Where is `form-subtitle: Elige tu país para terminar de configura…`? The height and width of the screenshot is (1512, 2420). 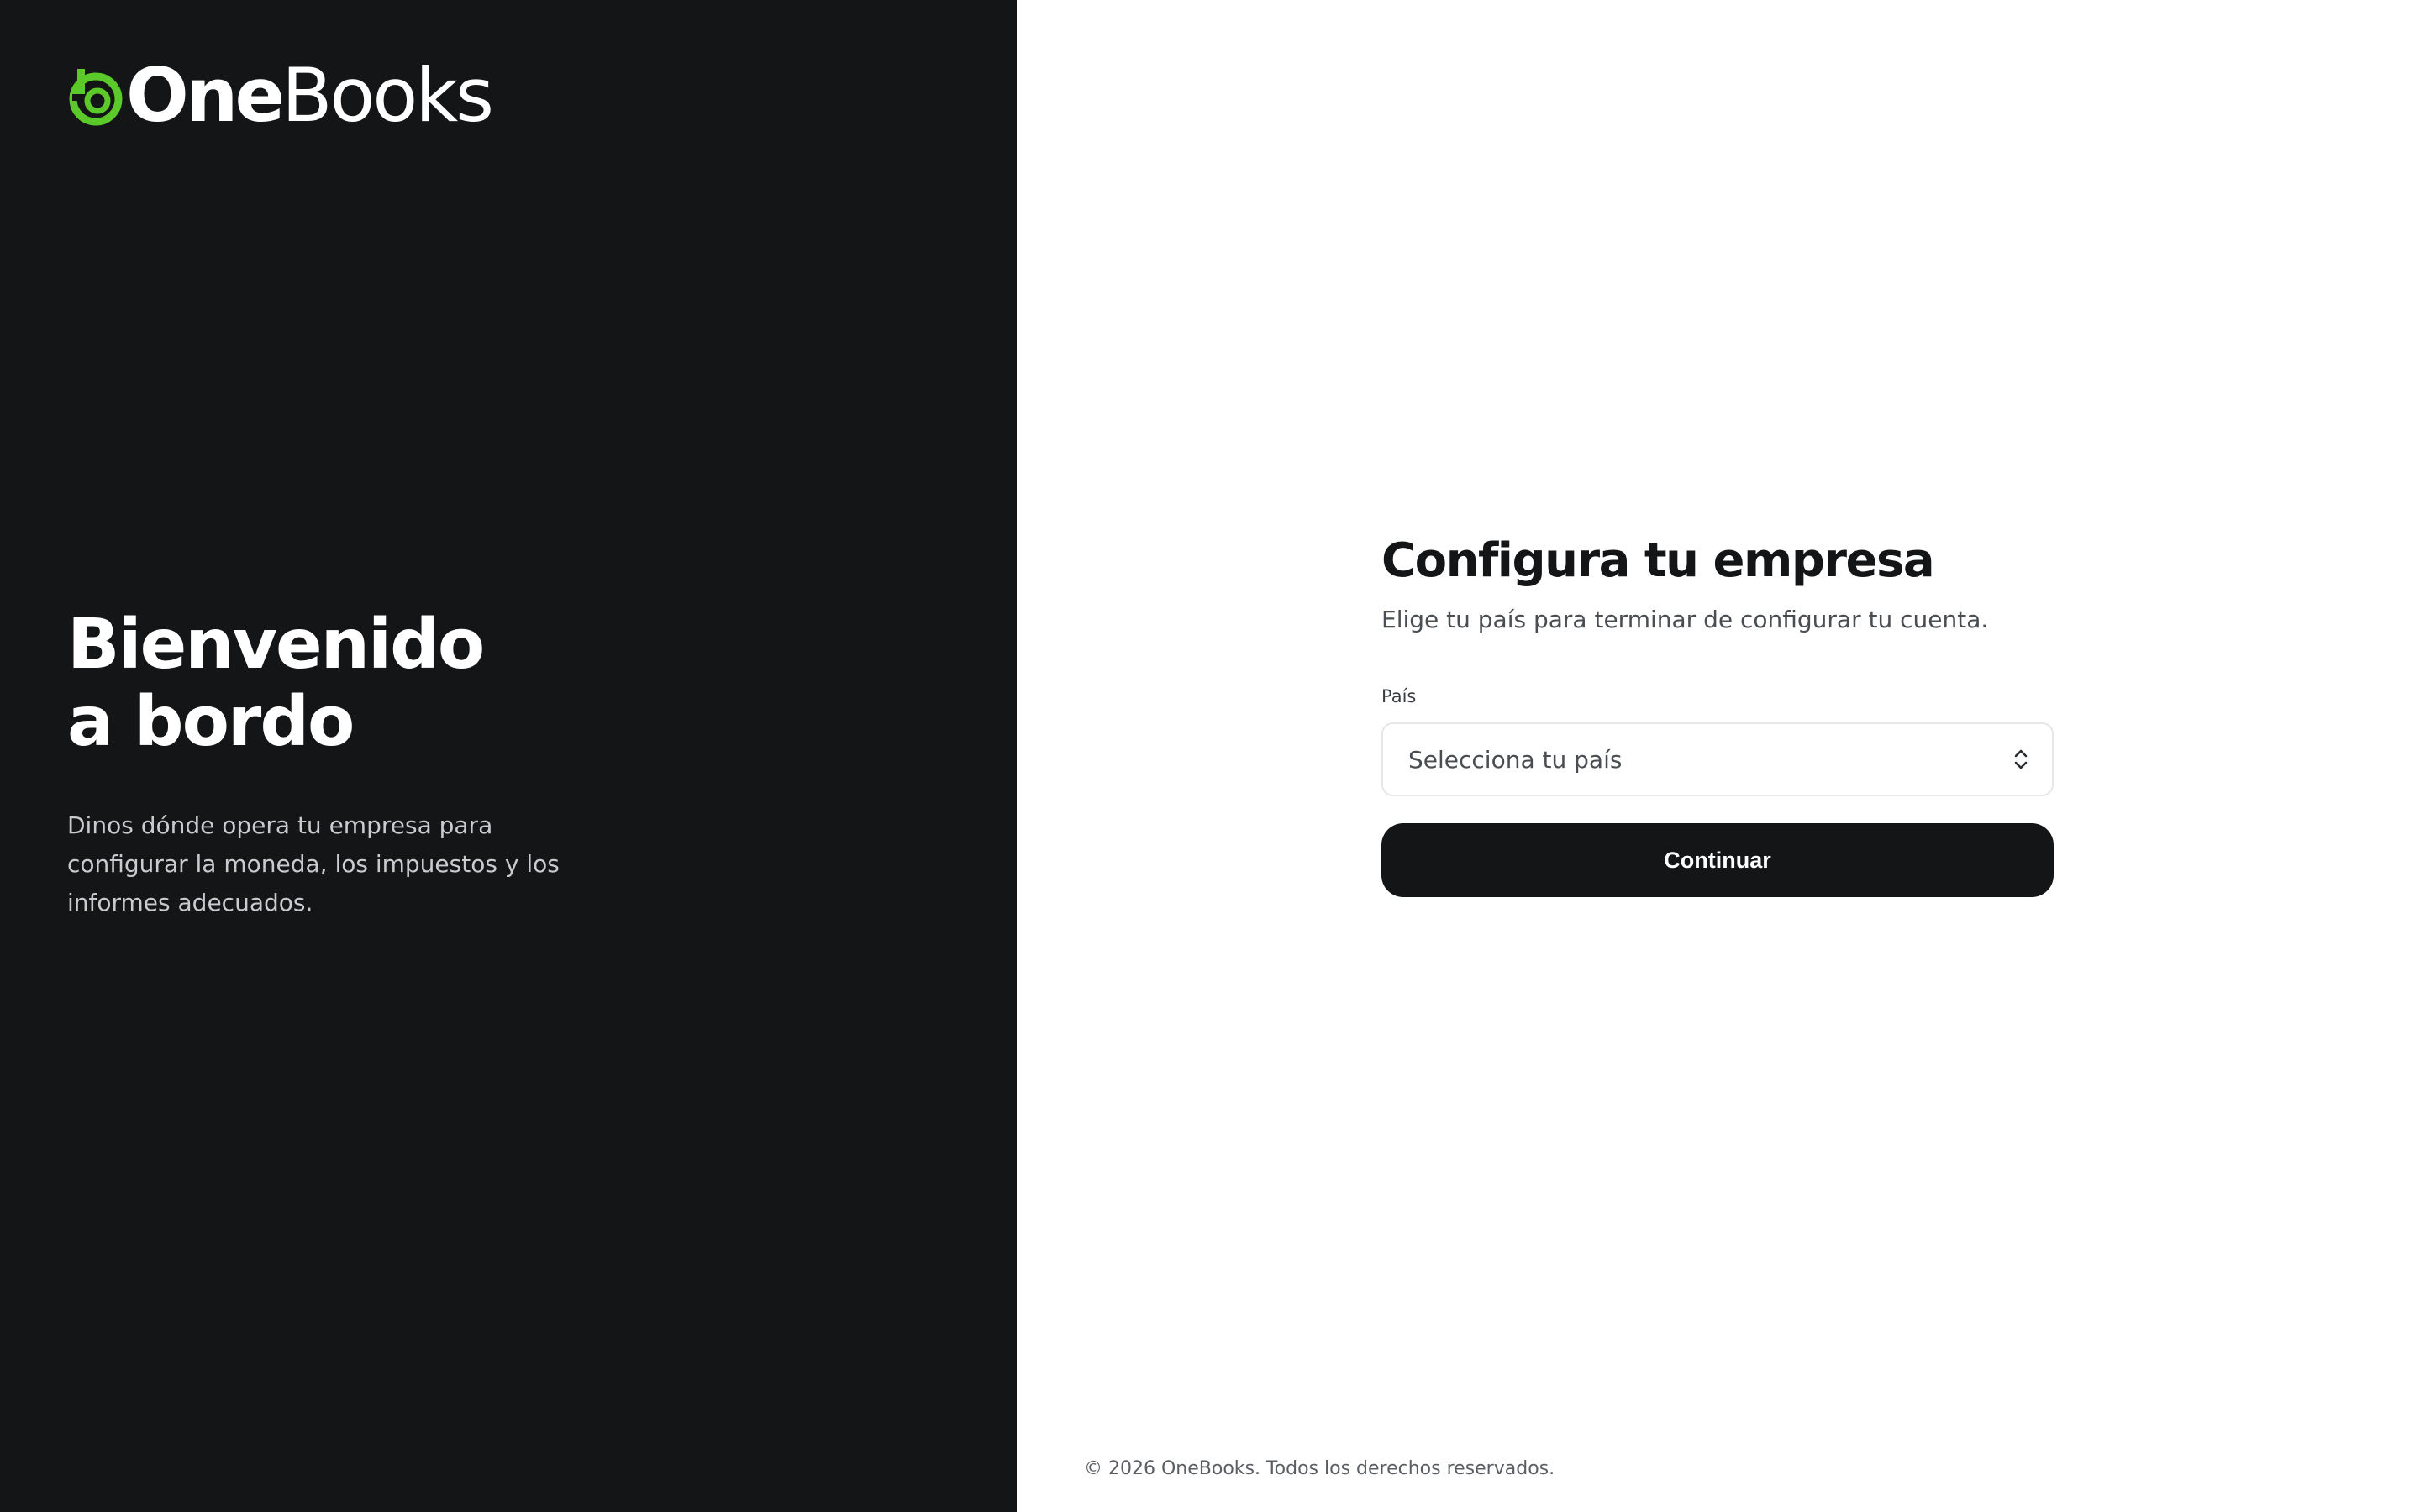 form-subtitle: Elige tu país para terminar de configura… is located at coordinates (1685, 619).